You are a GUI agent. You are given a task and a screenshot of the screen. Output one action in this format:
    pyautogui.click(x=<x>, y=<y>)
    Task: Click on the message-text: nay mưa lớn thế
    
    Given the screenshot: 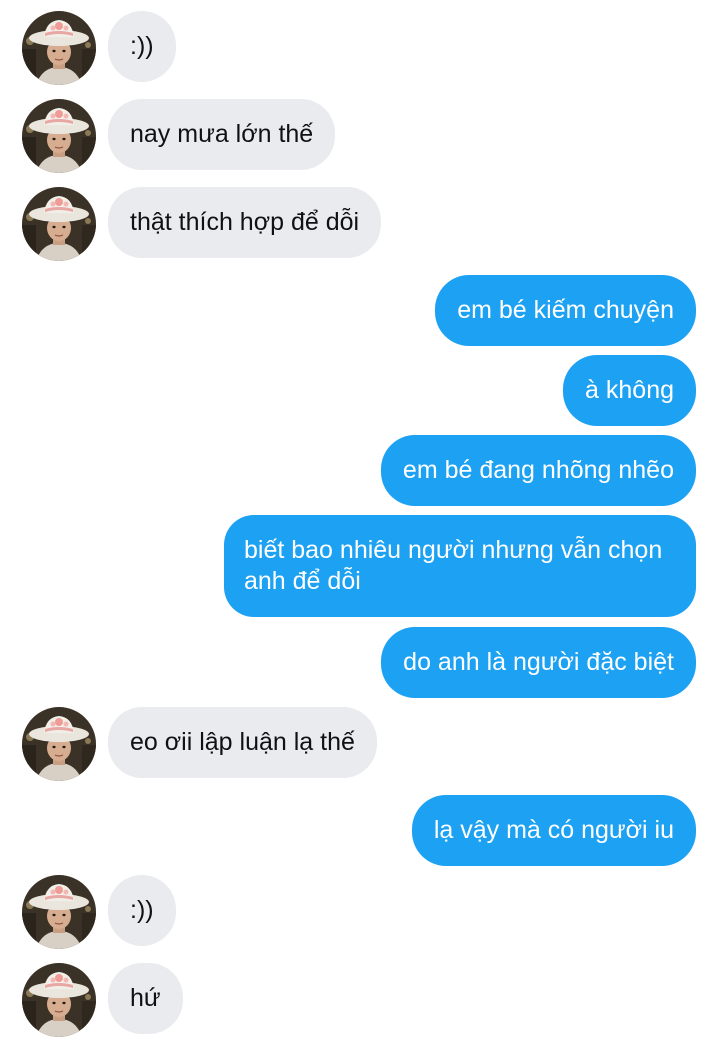 What is the action you would take?
    pyautogui.click(x=222, y=134)
    